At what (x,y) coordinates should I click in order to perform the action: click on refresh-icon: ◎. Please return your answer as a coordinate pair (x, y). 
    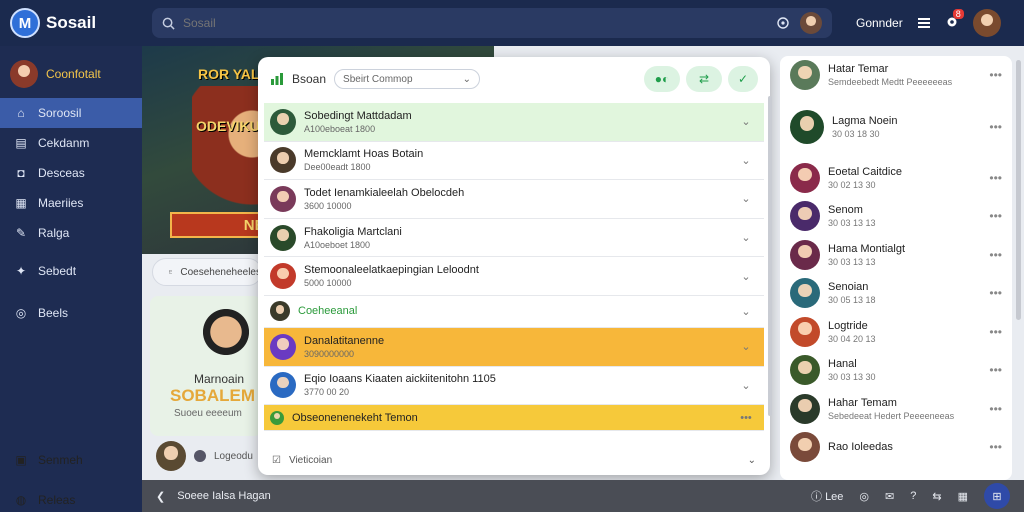
    Looking at the image, I should click on (864, 496).